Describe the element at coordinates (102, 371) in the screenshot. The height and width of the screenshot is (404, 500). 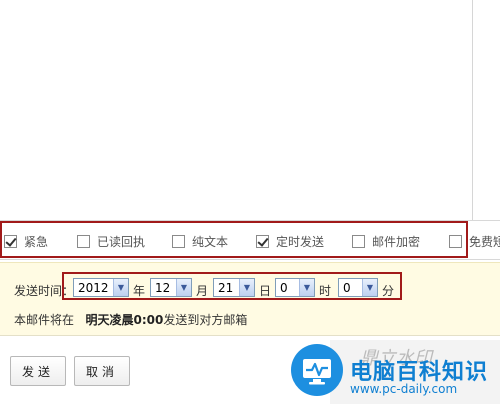
I see `cancel-button: 取消` at that location.